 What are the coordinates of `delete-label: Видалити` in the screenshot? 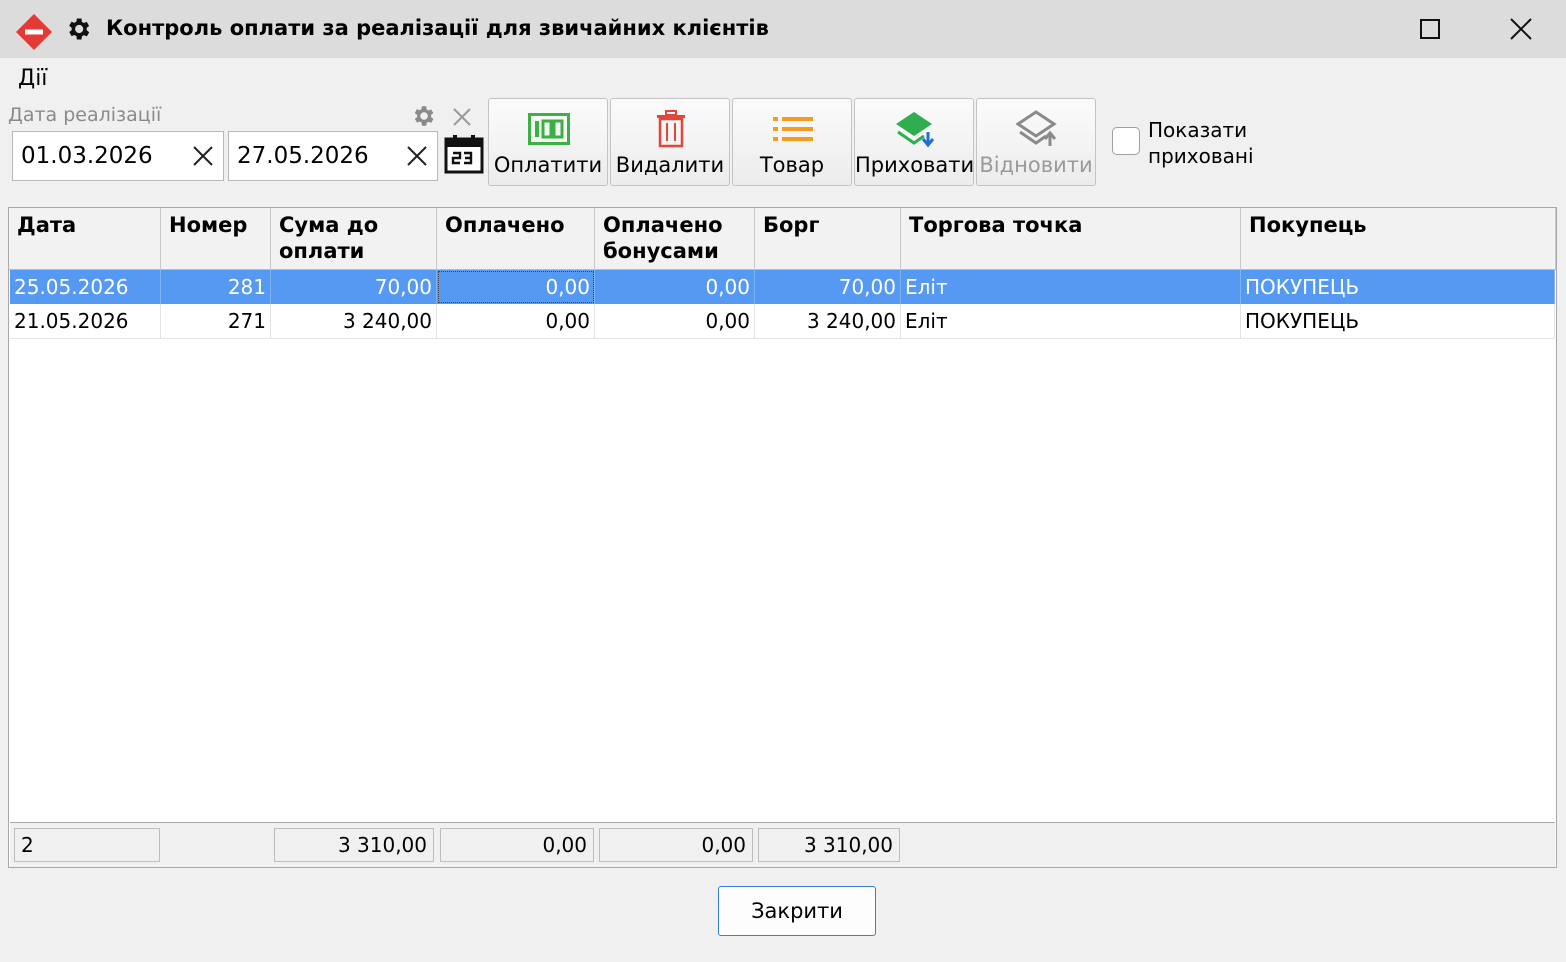 It's located at (670, 165).